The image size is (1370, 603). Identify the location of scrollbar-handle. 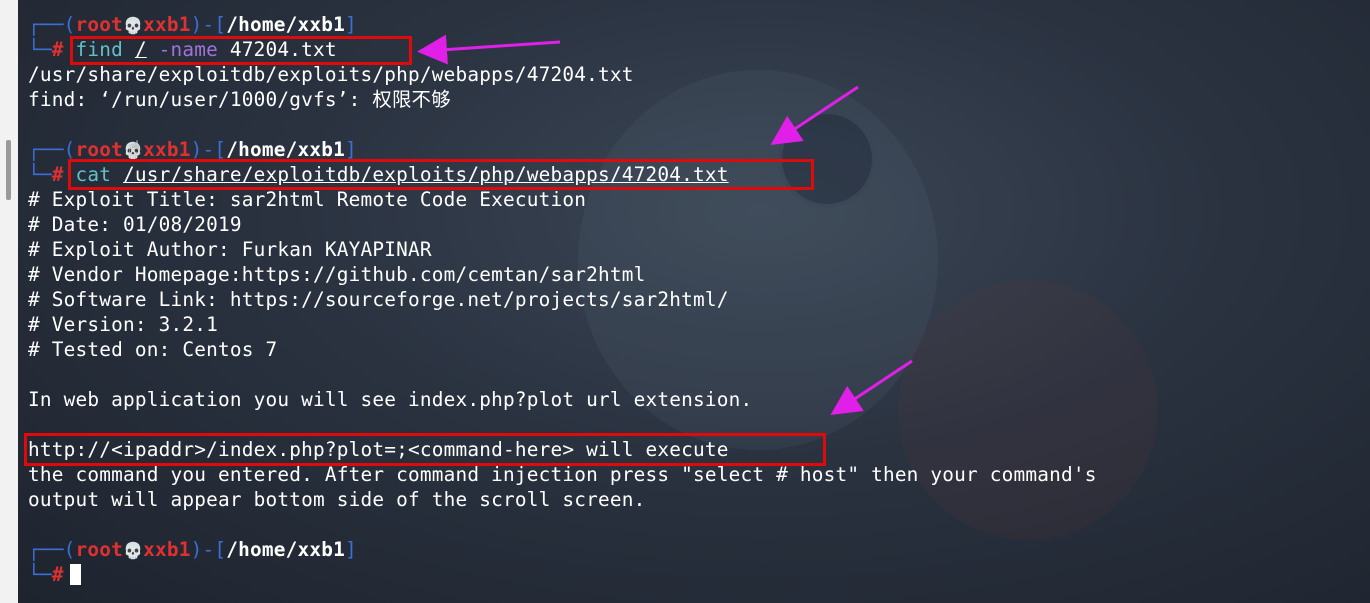
(8, 170).